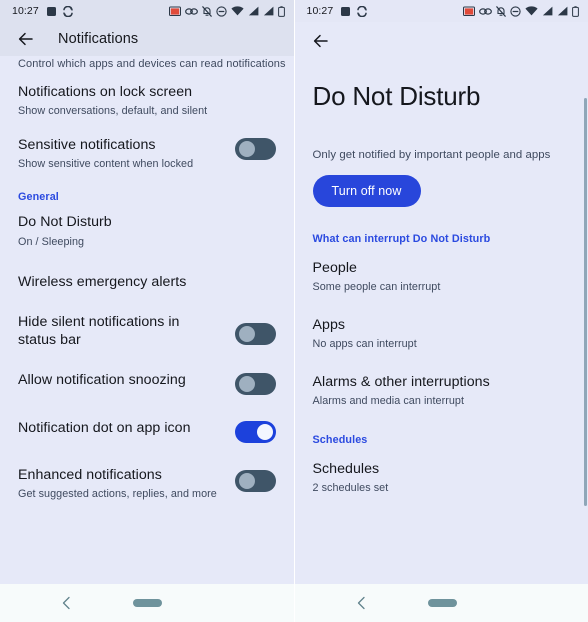 The width and height of the screenshot is (588, 622). Describe the element at coordinates (329, 324) in the screenshot. I see `list-item-title: Apps` at that location.